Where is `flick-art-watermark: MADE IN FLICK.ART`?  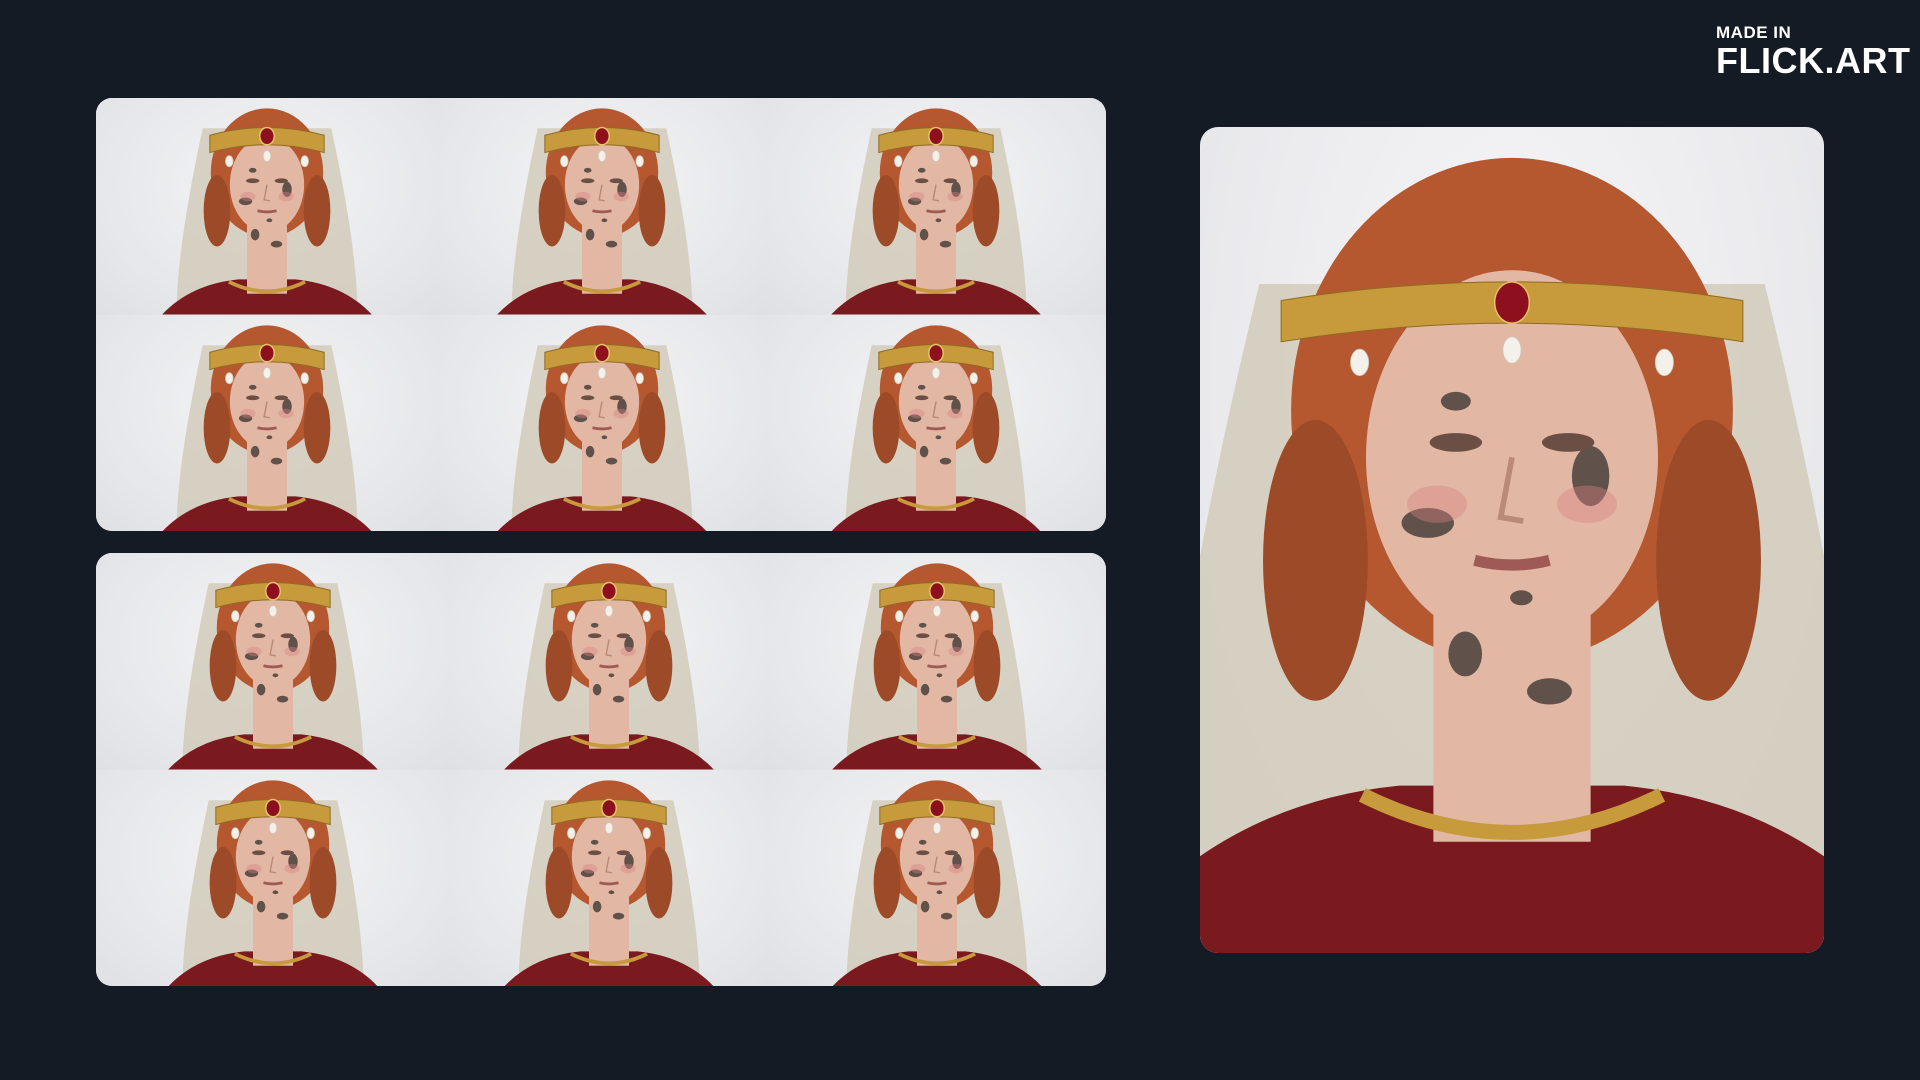
flick-art-watermark: MADE IN FLICK.ART is located at coordinates (1813, 51).